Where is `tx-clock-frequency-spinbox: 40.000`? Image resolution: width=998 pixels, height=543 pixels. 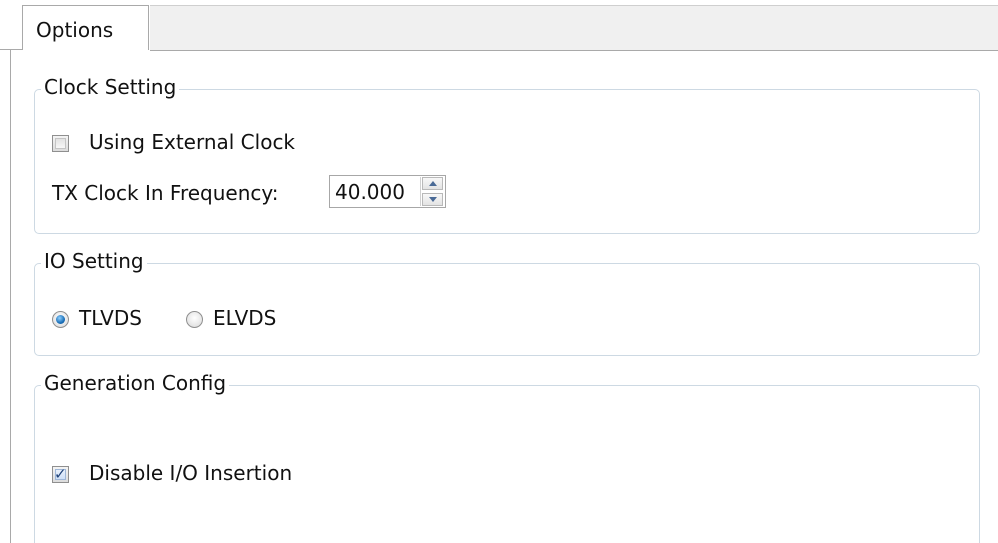
tx-clock-frequency-spinbox: 40.000 is located at coordinates (387, 191).